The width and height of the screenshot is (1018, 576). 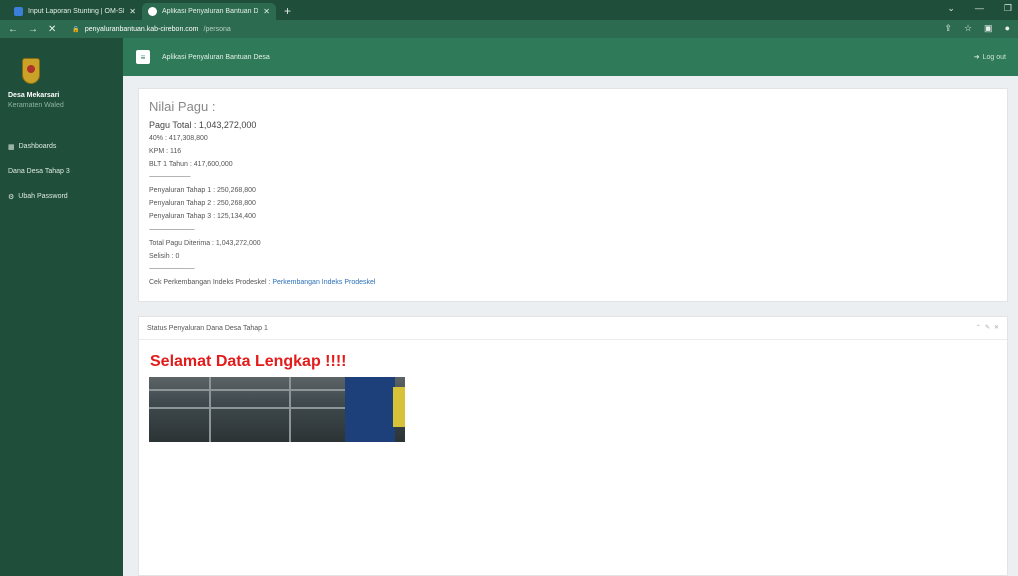 I want to click on sidebar-item-dashboards: ▦ Dashboards, so click(x=61, y=146).